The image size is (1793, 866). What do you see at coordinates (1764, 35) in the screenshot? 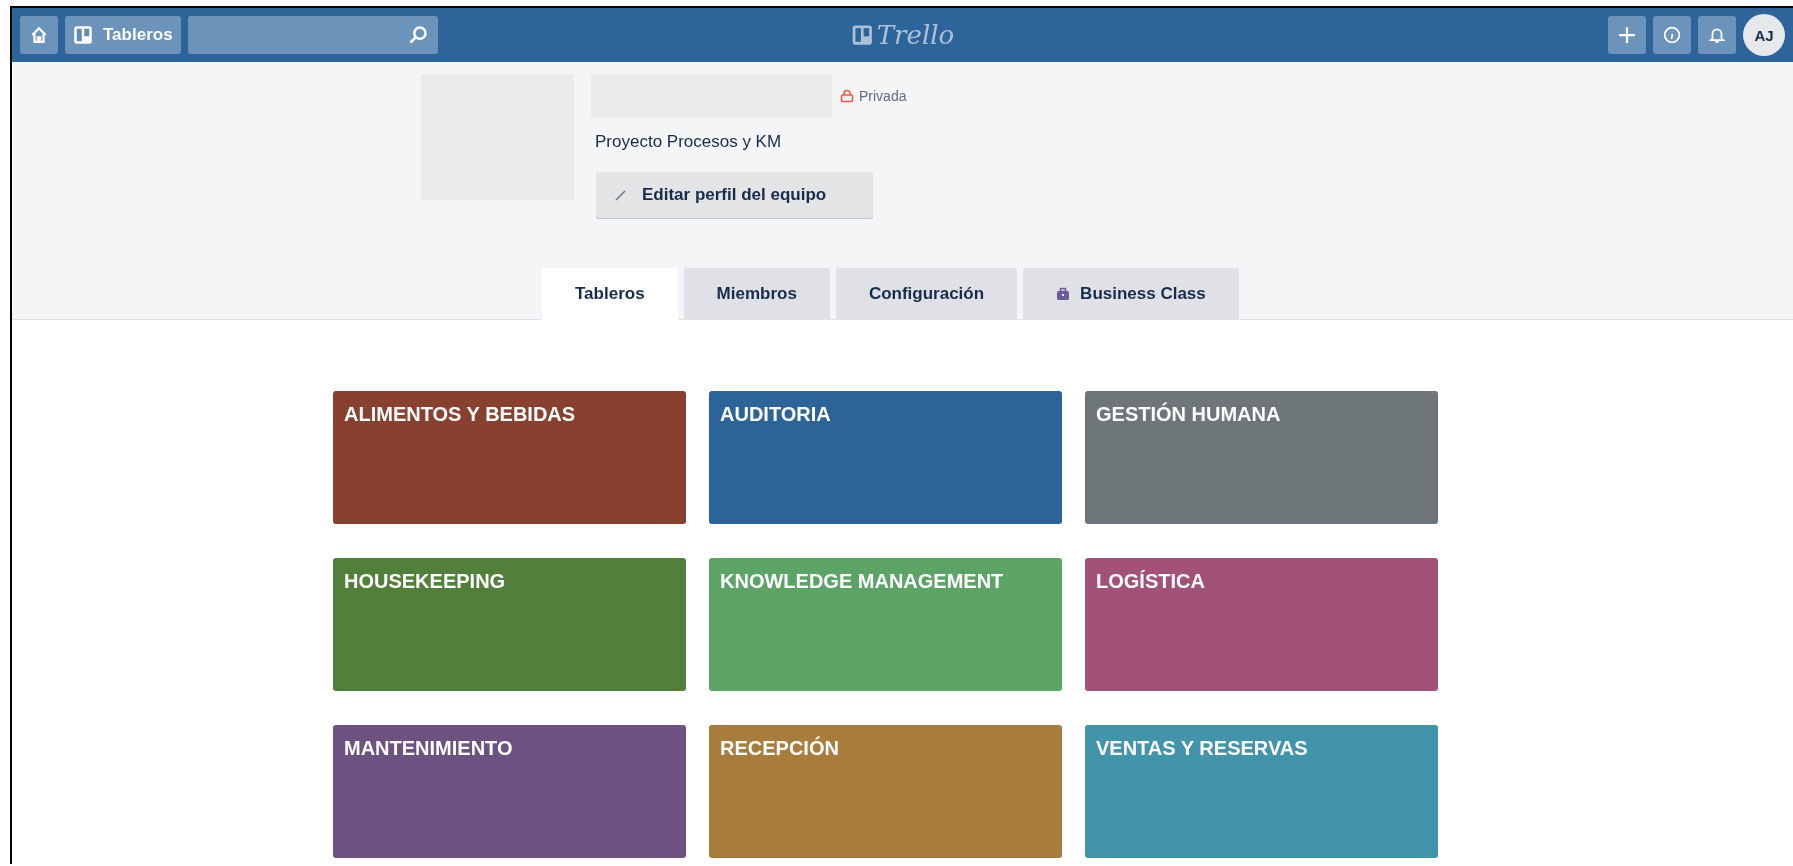
I see `user-avatar: AJ` at bounding box center [1764, 35].